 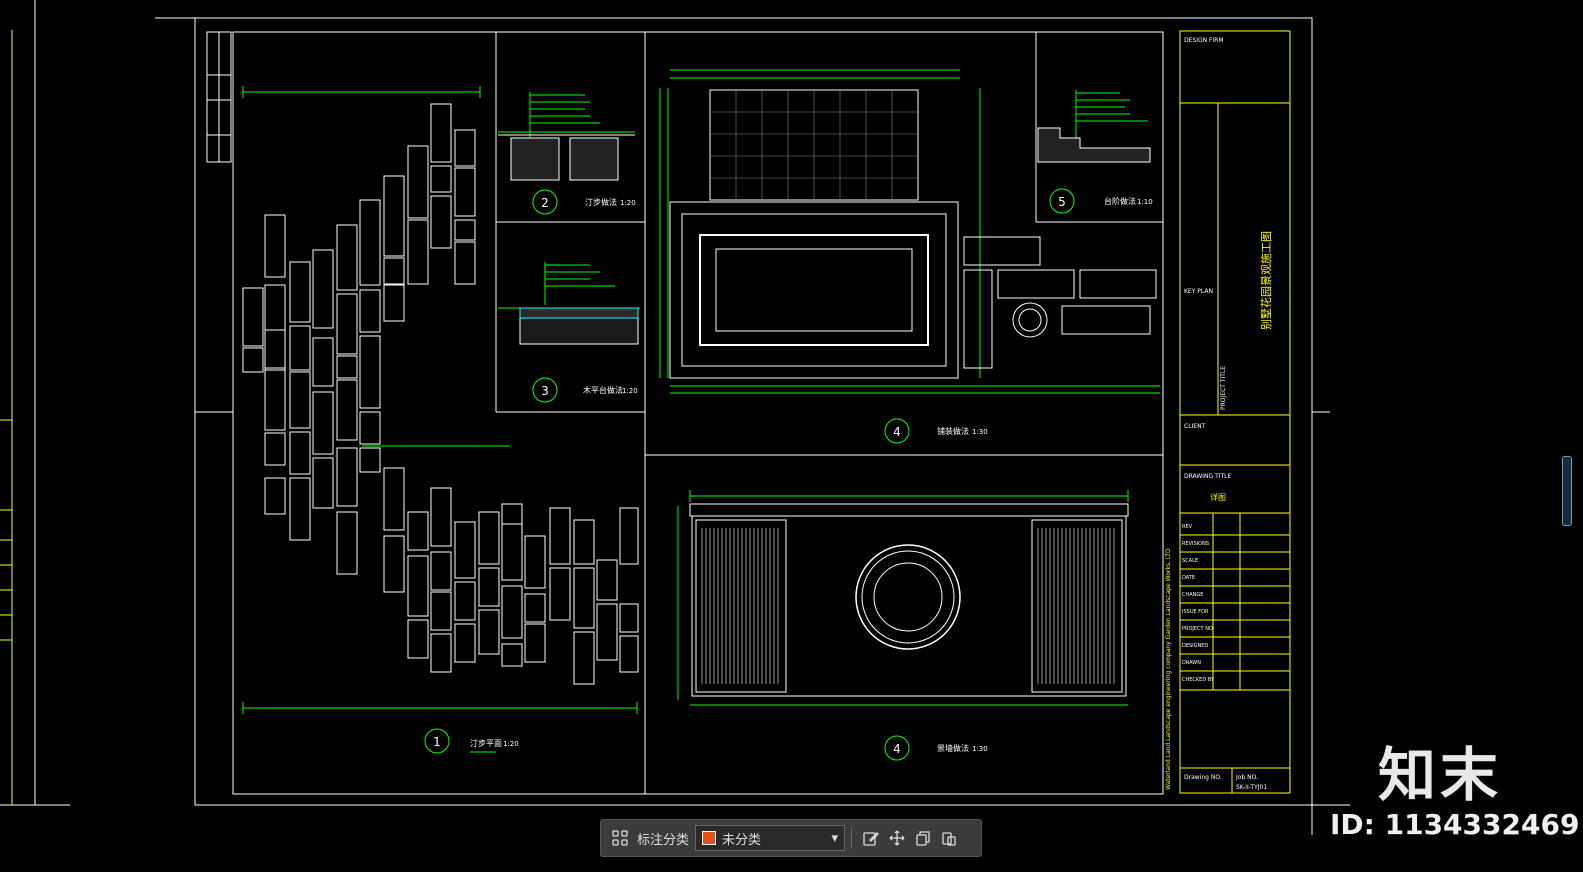 I want to click on job-no-value: SK-II-TYJ01, so click(x=1251, y=787).